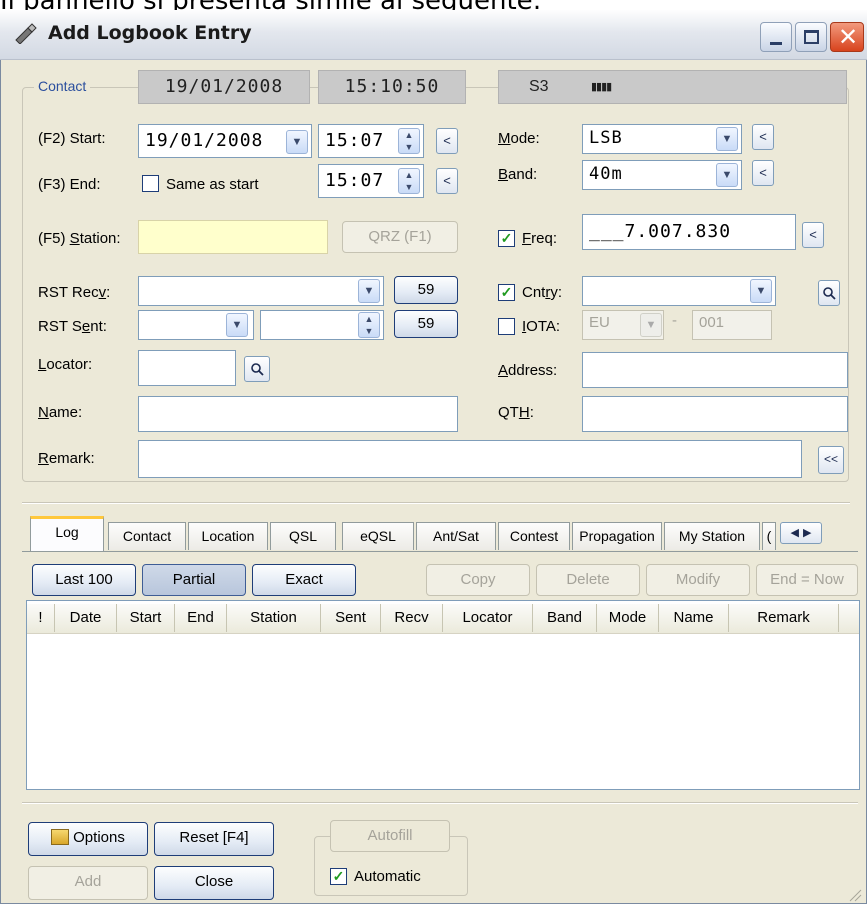 This screenshot has width=867, height=906. I want to click on modify-button: Modify, so click(698, 580).